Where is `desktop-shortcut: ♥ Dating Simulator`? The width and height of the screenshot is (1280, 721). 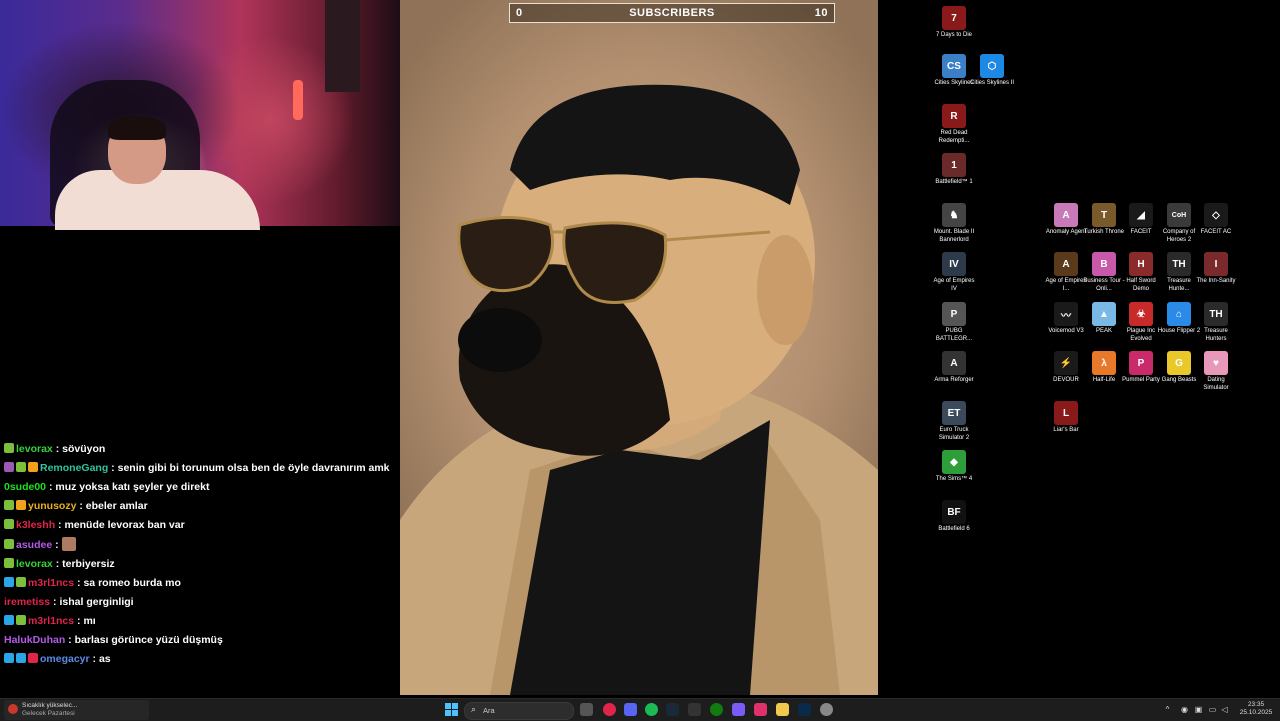
desktop-shortcut: ♥ Dating Simulator is located at coordinates (1216, 371).